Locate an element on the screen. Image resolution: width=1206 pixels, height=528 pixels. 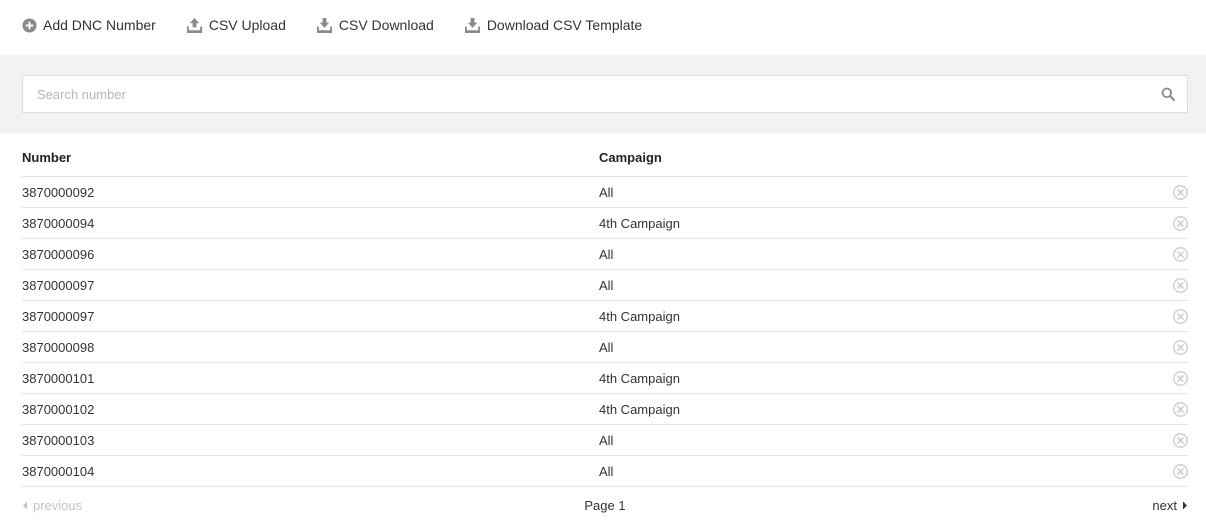
table-row: 3870000102 4th Campaign is located at coordinates (605, 409).